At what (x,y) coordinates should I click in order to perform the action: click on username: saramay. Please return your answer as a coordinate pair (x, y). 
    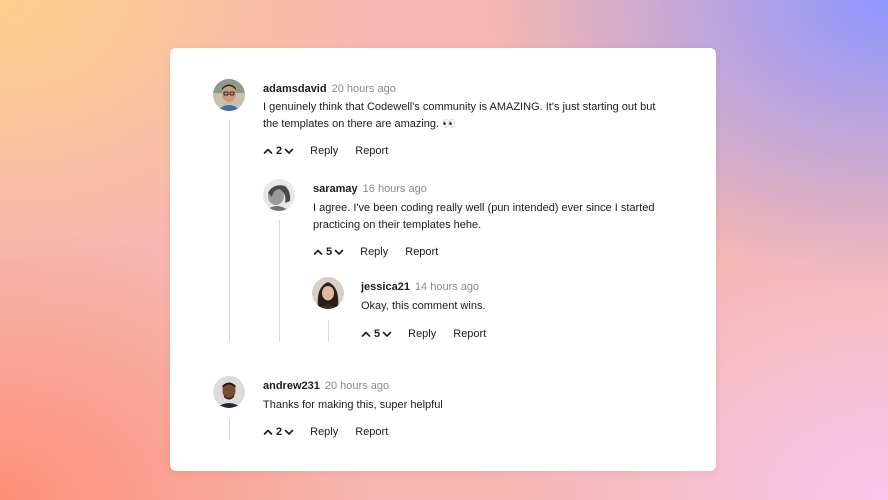
    Looking at the image, I should click on (335, 189).